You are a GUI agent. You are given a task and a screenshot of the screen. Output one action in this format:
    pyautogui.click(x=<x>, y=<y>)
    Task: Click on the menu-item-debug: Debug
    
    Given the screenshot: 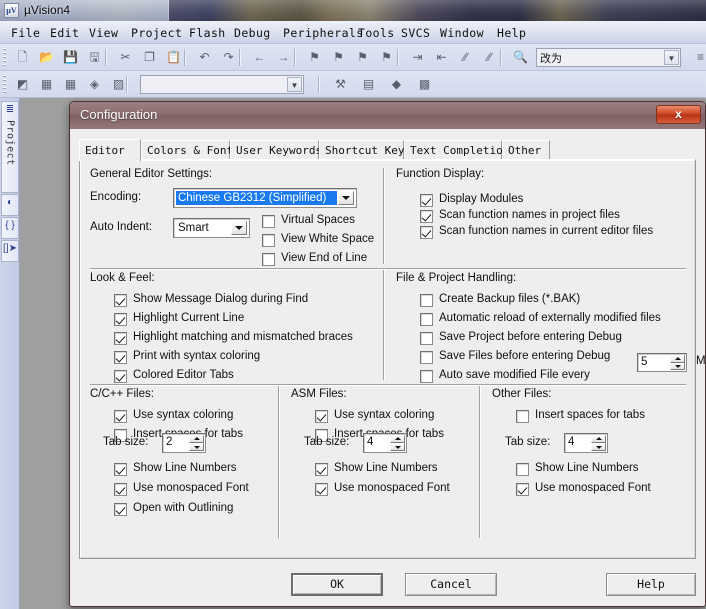 What is the action you would take?
    pyautogui.click(x=252, y=33)
    